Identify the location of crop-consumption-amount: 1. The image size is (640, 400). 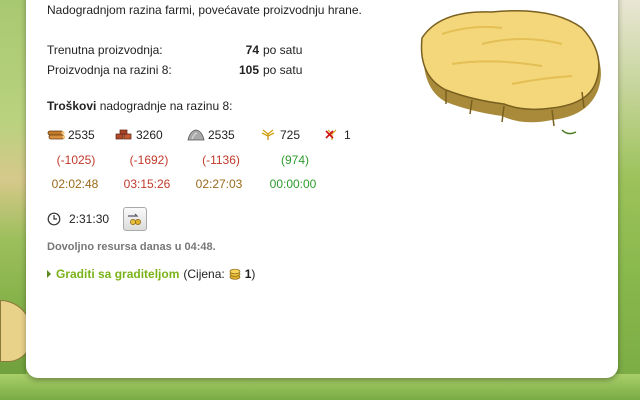
(347, 135).